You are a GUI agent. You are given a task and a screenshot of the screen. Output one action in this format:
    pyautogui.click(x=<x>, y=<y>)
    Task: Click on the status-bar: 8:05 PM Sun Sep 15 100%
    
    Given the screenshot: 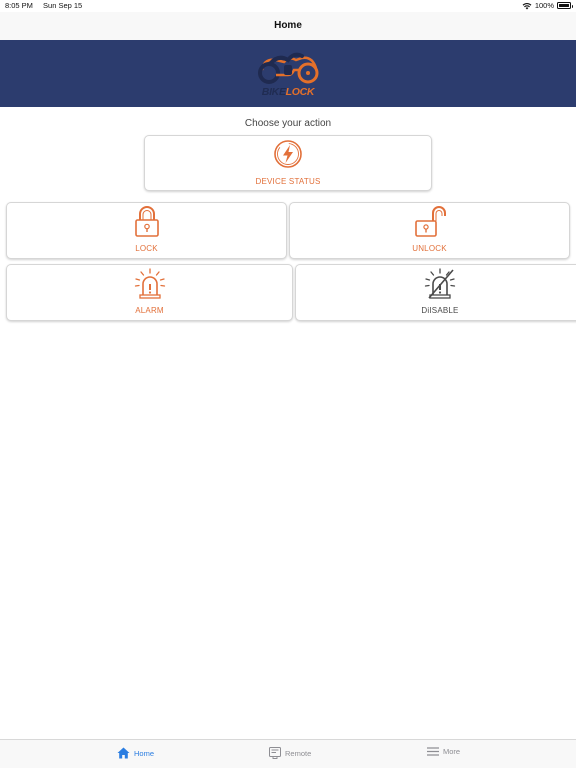 What is the action you would take?
    pyautogui.click(x=288, y=6)
    